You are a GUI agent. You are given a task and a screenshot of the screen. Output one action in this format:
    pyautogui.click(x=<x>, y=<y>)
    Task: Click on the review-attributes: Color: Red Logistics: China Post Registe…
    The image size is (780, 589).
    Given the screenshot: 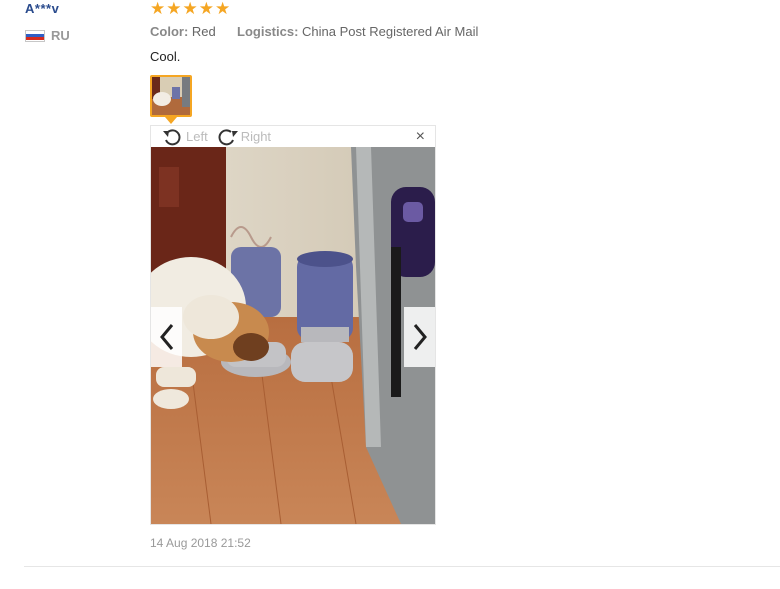 What is the action you would take?
    pyautogui.click(x=314, y=31)
    